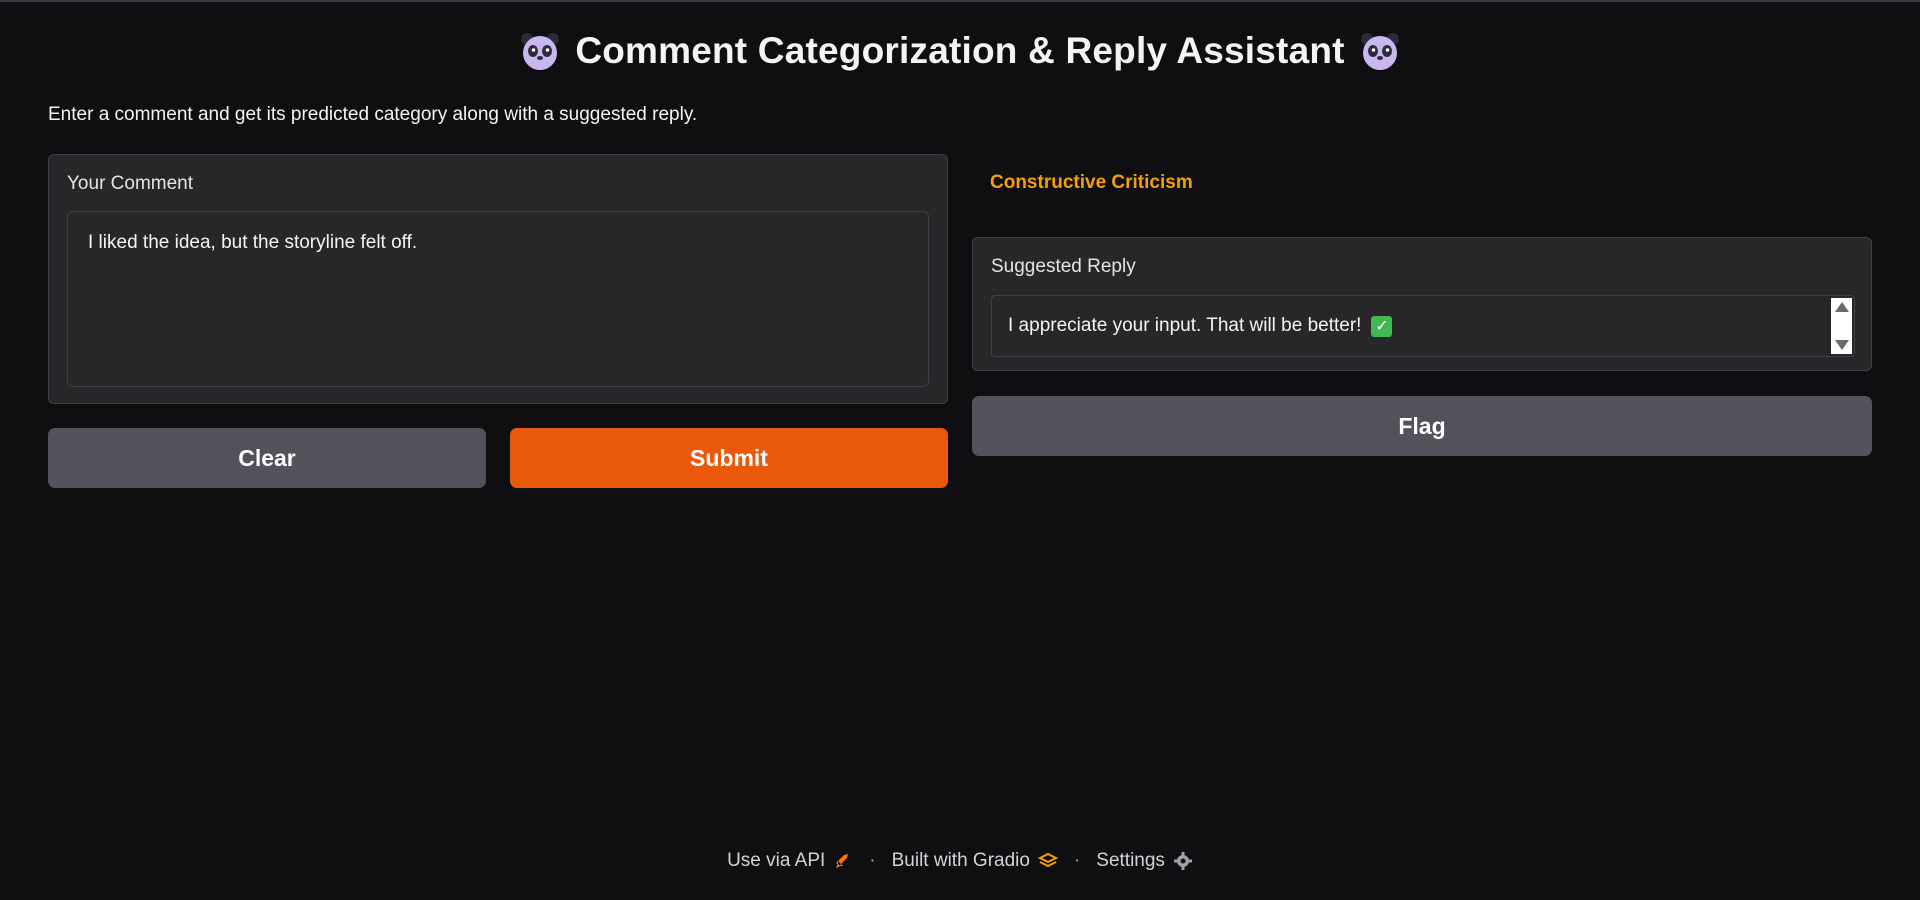 Image resolution: width=1920 pixels, height=900 pixels. I want to click on gear-icon, so click(1182, 861).